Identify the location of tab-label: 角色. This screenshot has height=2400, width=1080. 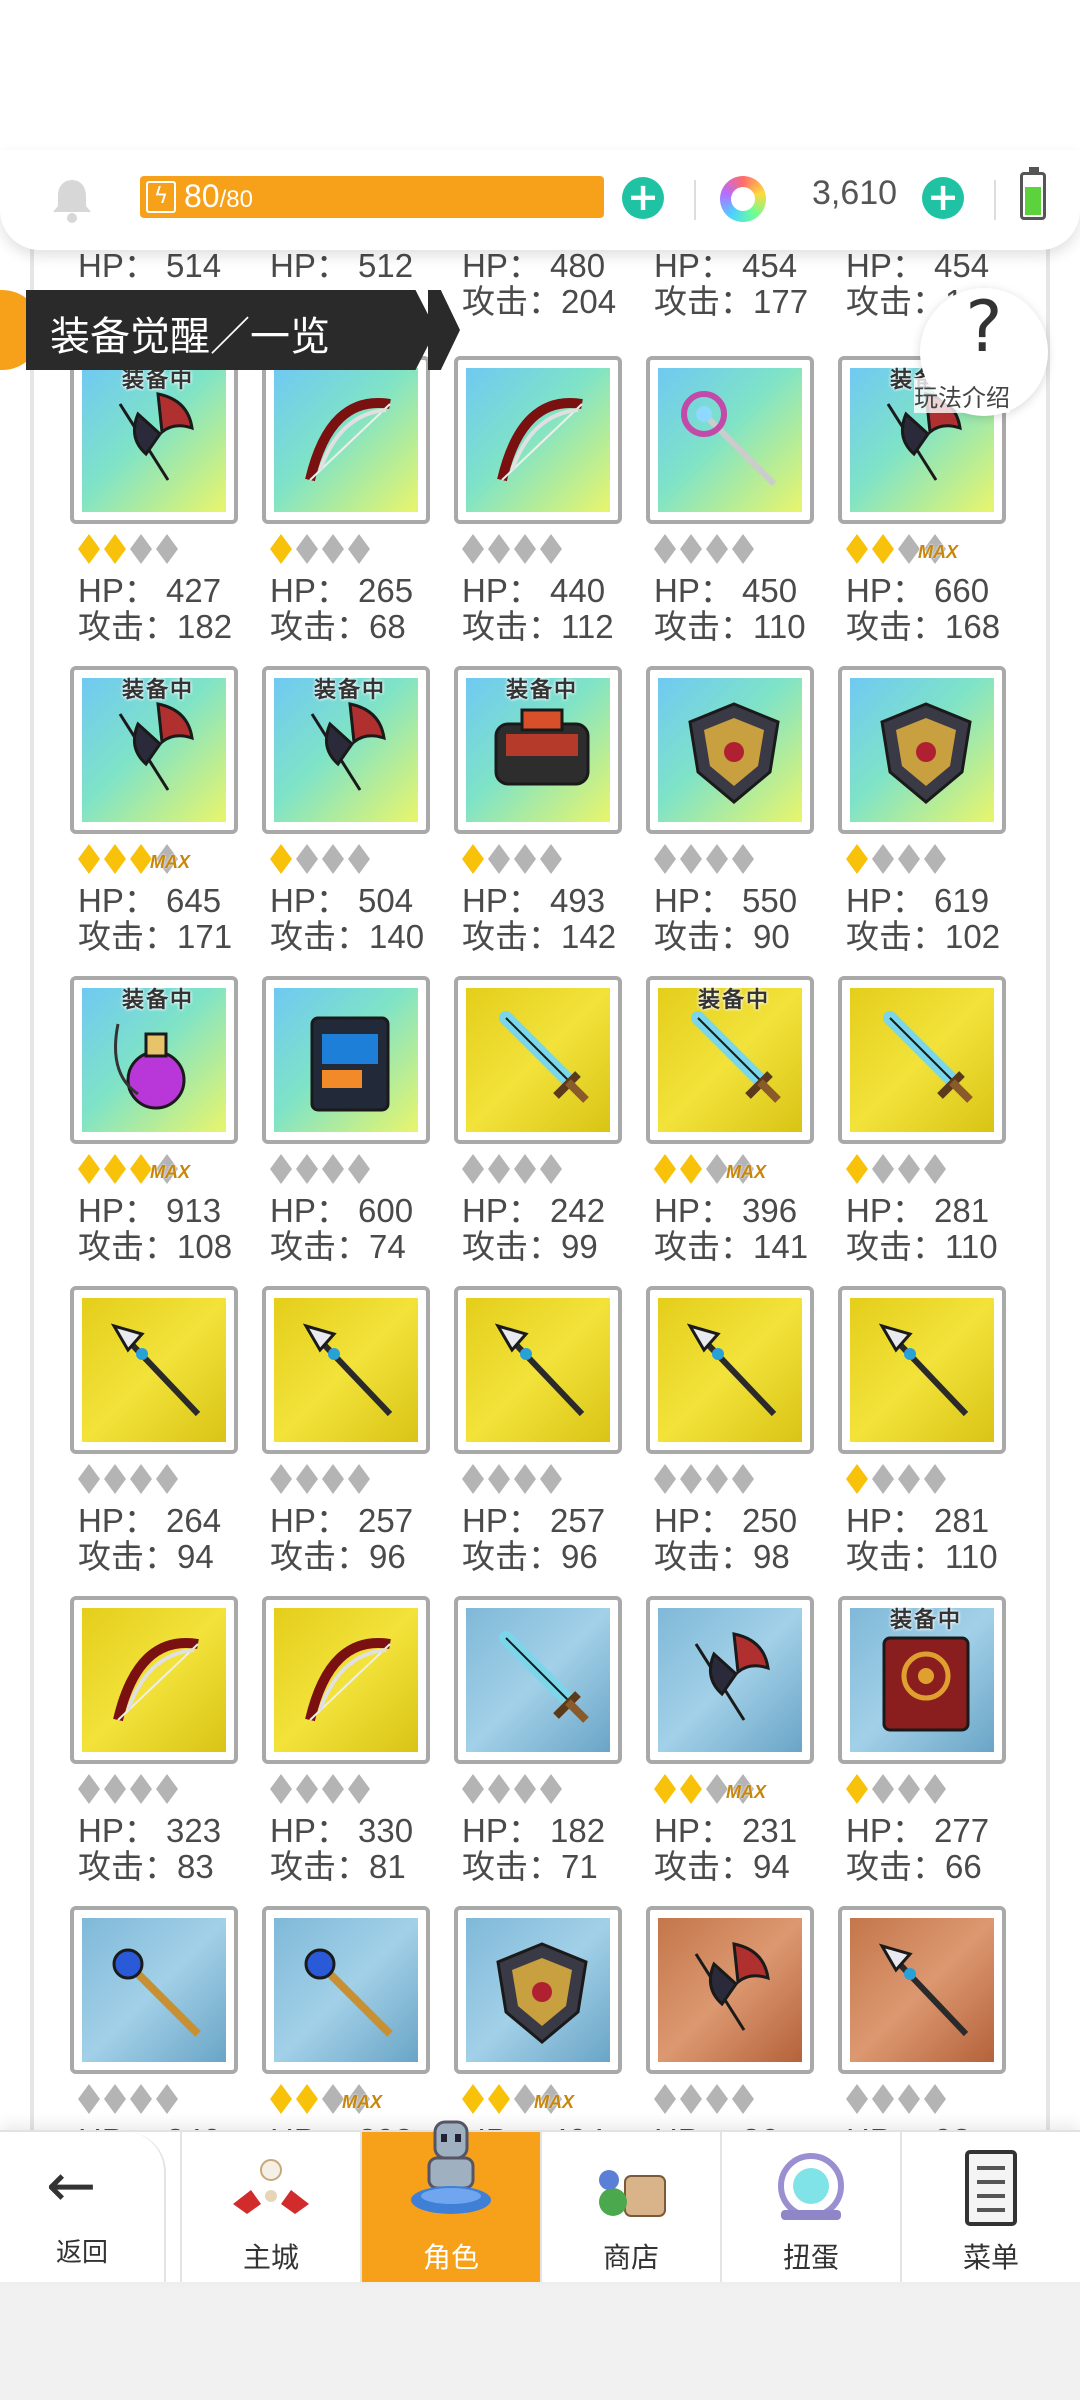
(450, 2257).